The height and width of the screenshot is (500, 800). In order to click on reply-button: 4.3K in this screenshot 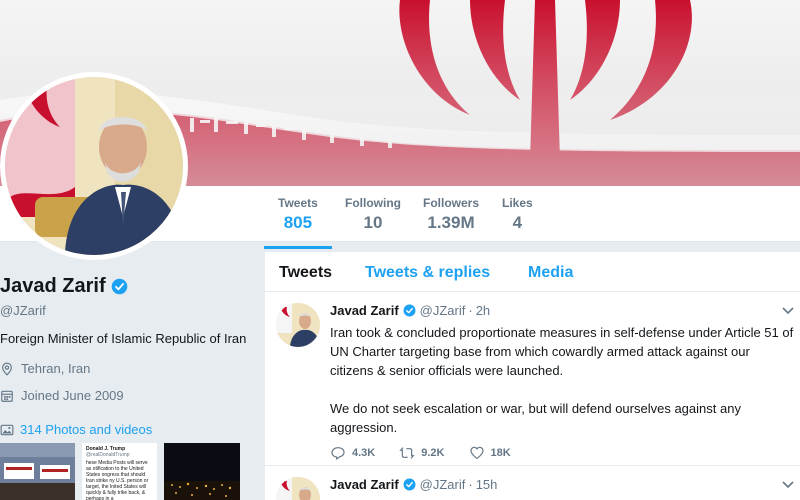, I will do `click(352, 453)`.